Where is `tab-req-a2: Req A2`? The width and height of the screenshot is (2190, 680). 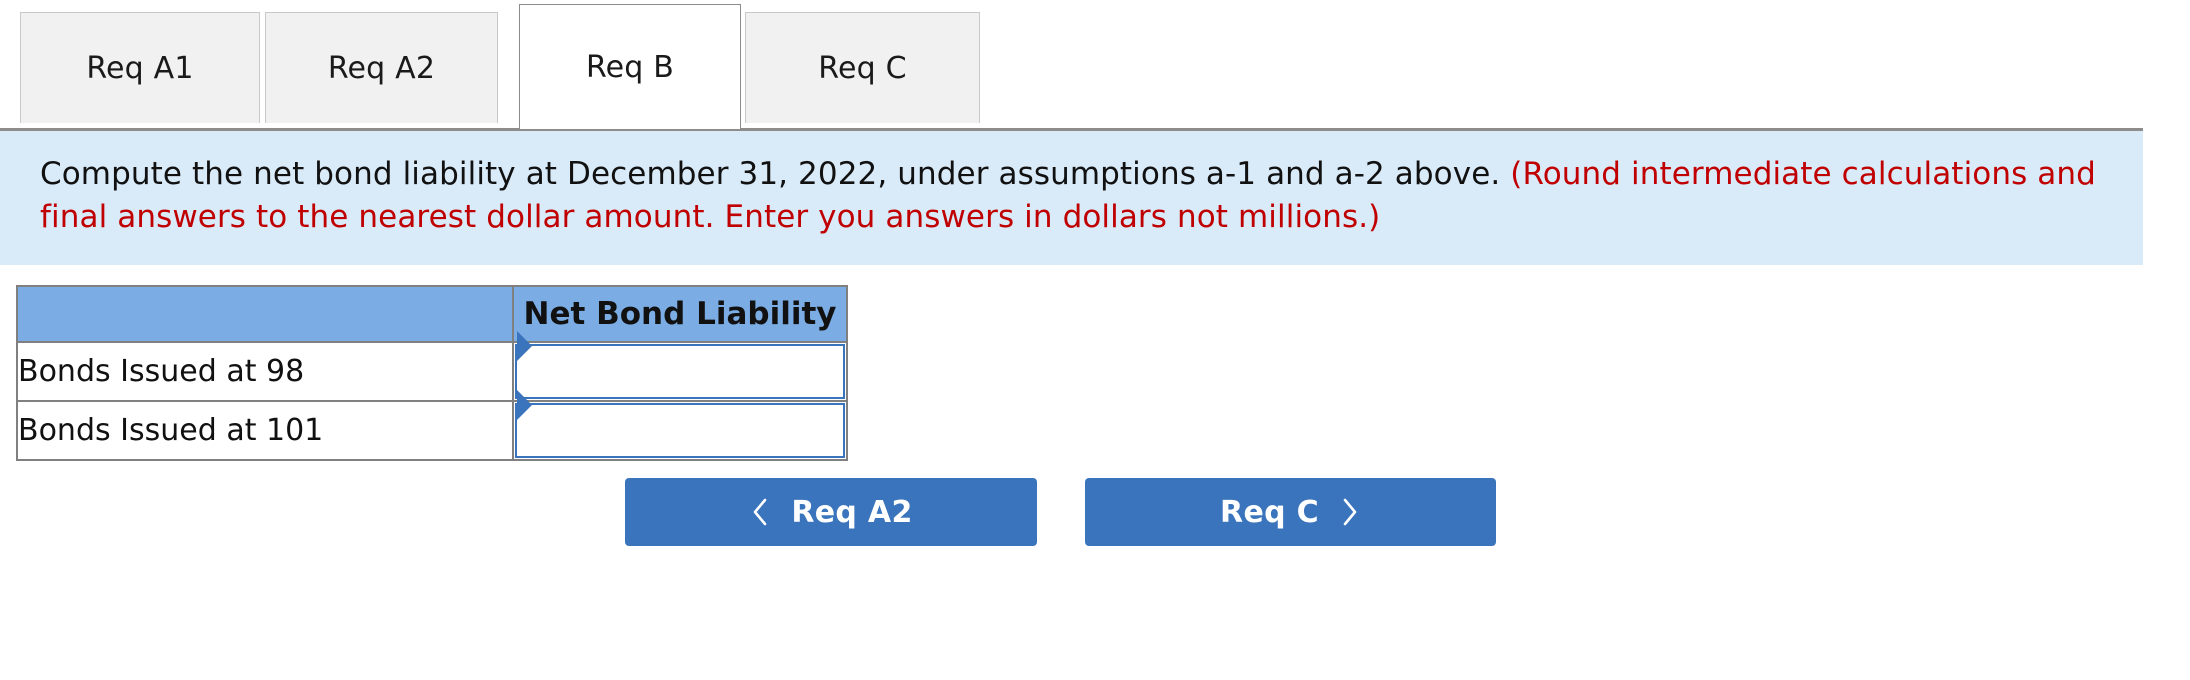
tab-req-a2: Req A2 is located at coordinates (381, 67).